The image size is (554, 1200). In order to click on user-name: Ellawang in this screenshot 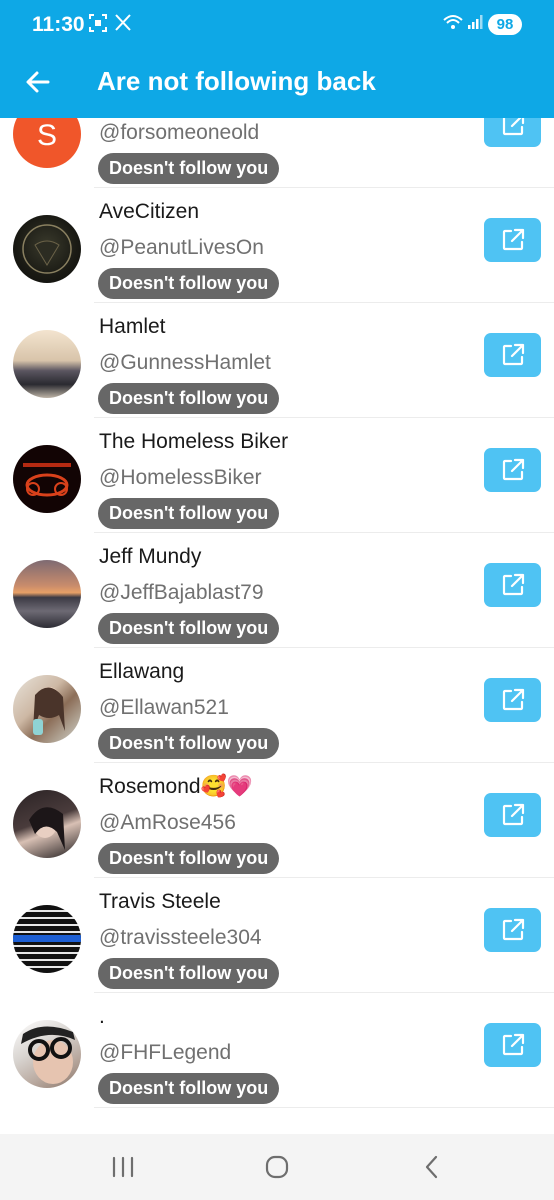, I will do `click(142, 671)`.